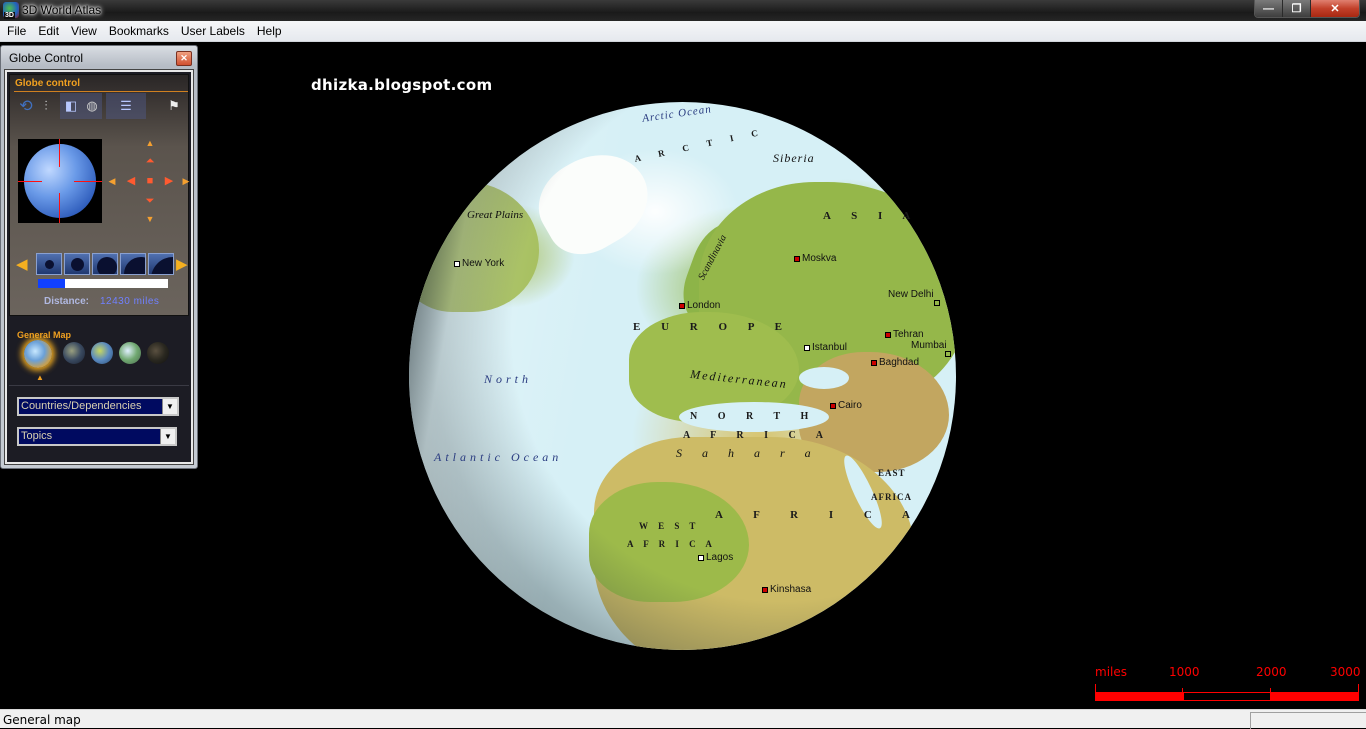 This screenshot has width=1366, height=729. Describe the element at coordinates (126, 106) in the screenshot. I see `list-icon: ☰` at that location.